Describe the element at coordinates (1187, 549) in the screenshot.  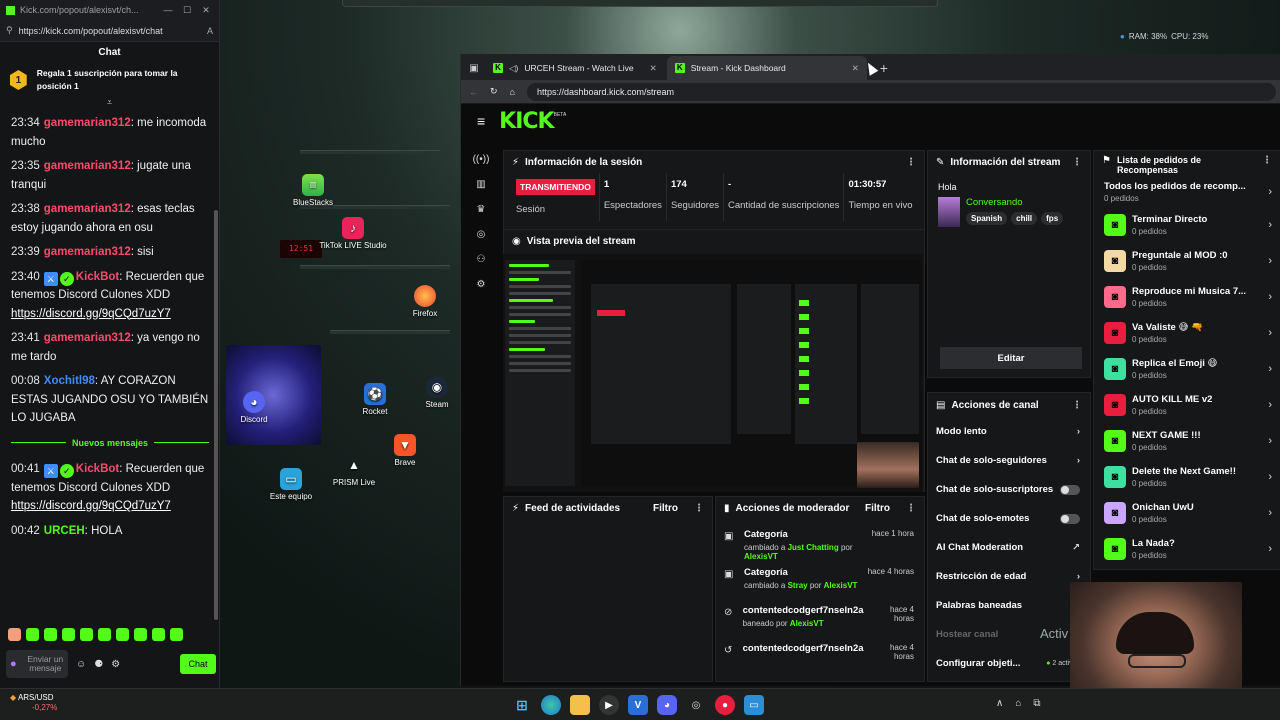
I see `reward-item: ◙ La Nada? 0 pedidos ›` at that location.